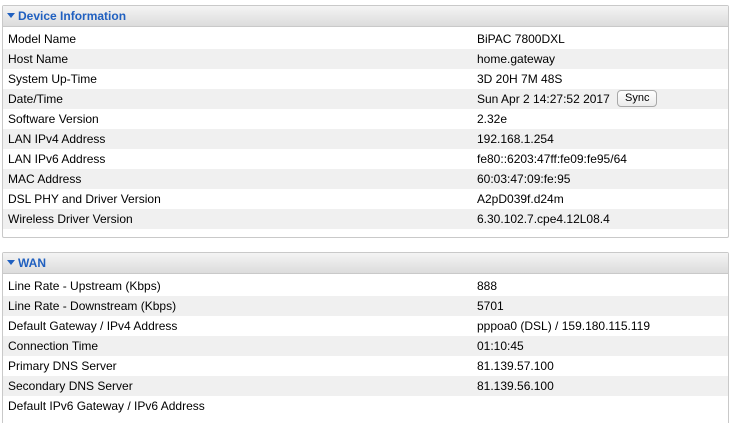 This screenshot has width=729, height=423. Describe the element at coordinates (70, 386) in the screenshot. I see `label-secondary-dns: Secondary DNS Server` at that location.